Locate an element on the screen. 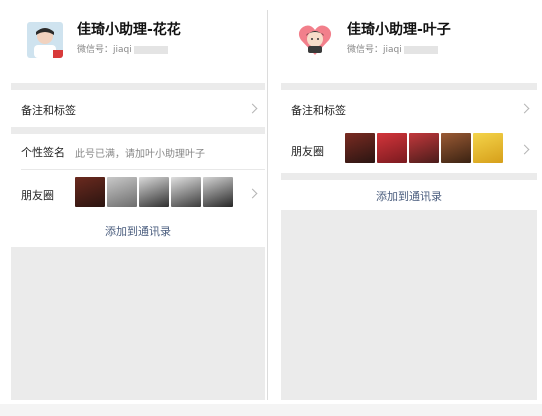 The image size is (542, 416). profile-header: 佳琦小助理-花花 微信号：jiaqi is located at coordinates (138, 46).